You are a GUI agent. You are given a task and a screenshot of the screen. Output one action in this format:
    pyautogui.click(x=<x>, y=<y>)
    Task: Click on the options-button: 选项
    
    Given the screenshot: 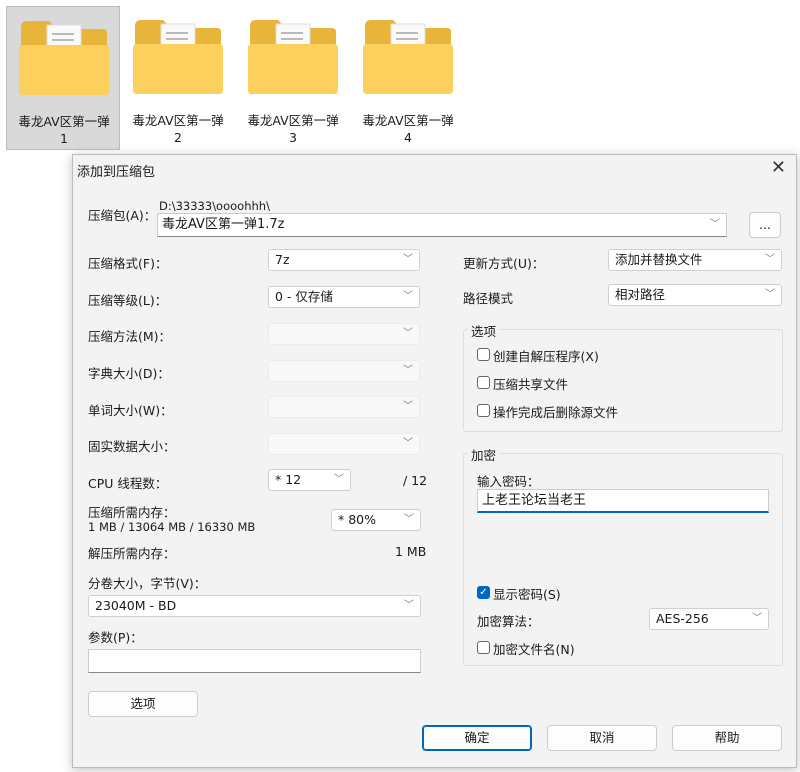 What is the action you would take?
    pyautogui.click(x=143, y=704)
    